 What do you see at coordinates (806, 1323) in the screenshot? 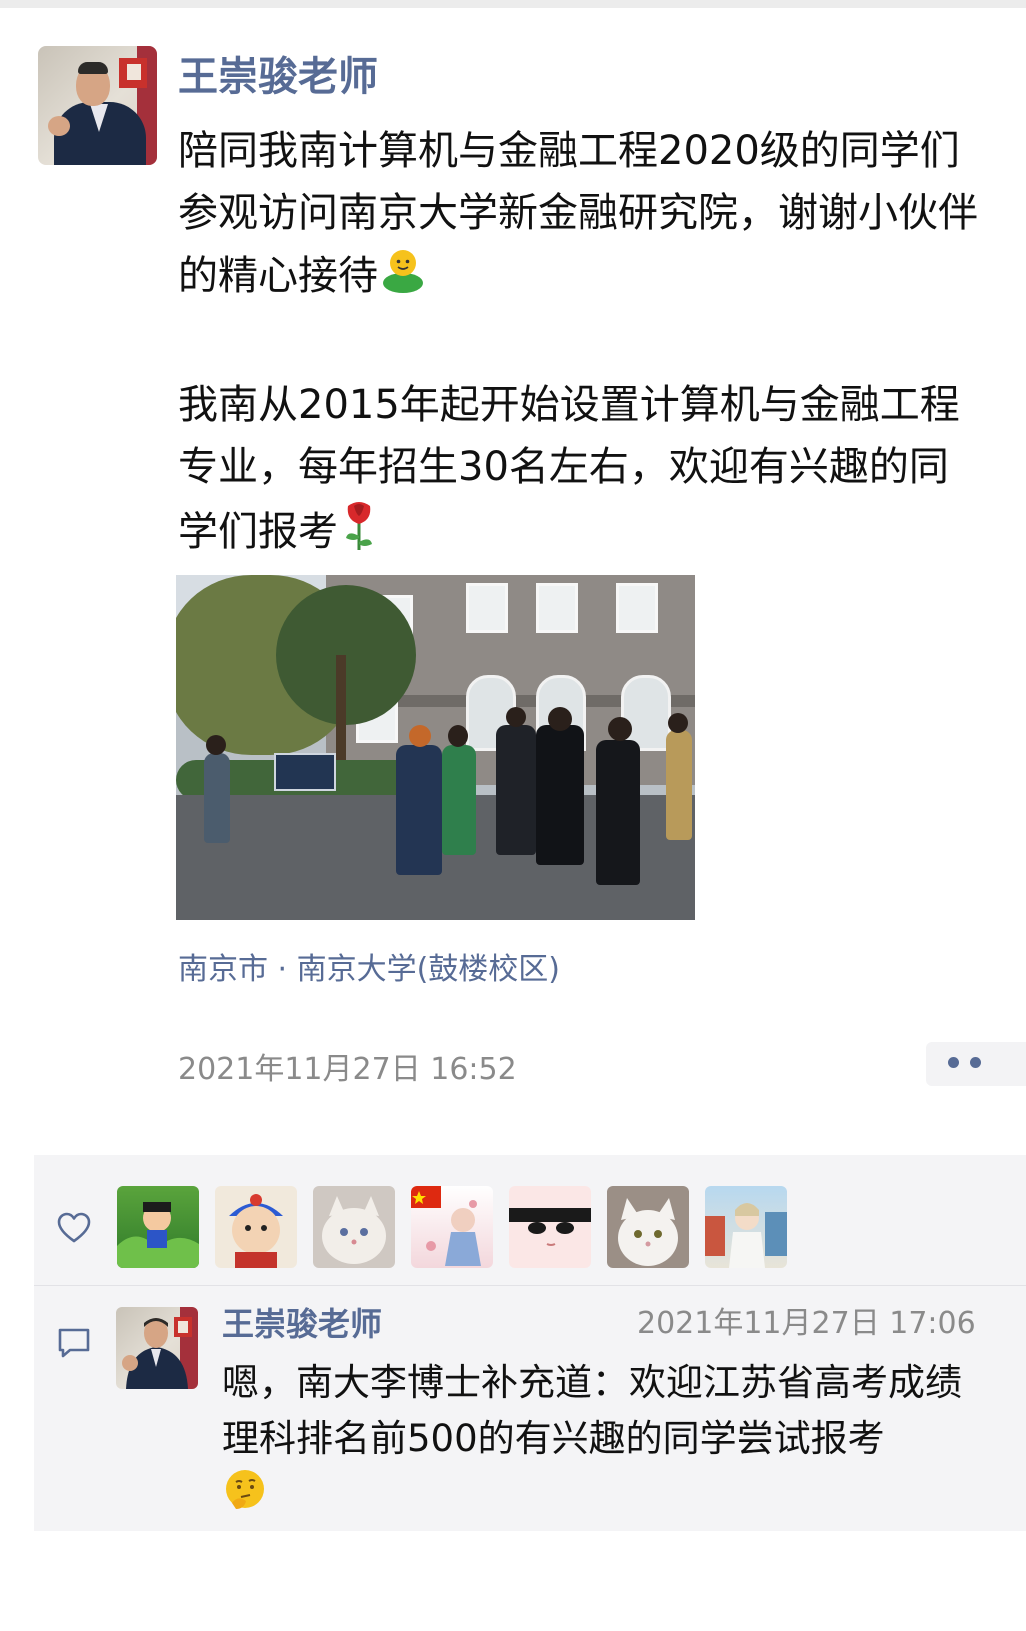
I see `comment-timestamp: 2021年11月27日 17:06` at bounding box center [806, 1323].